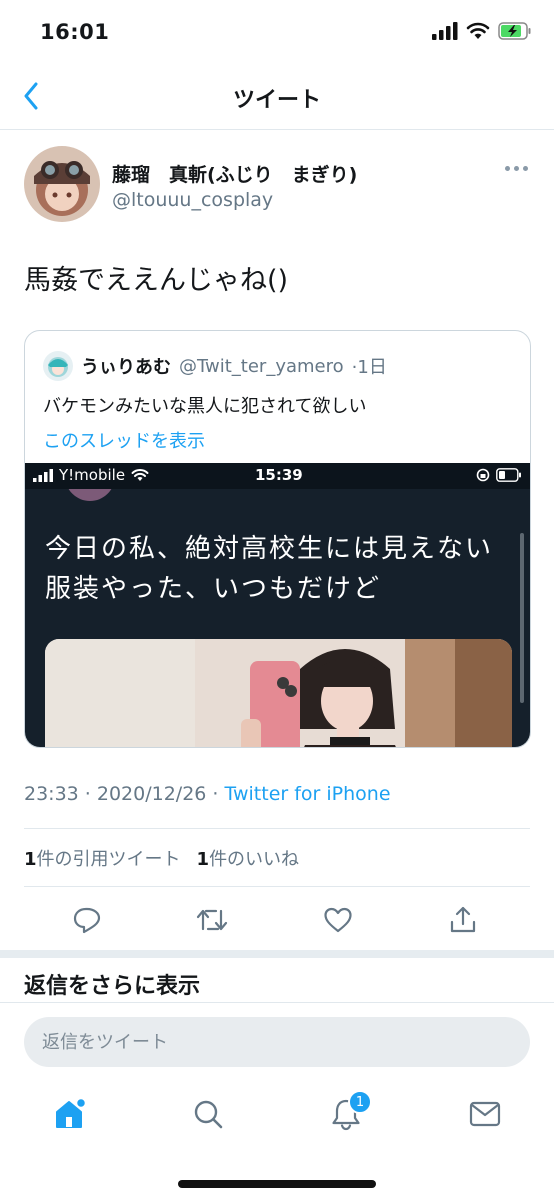  Describe the element at coordinates (445, 31) in the screenshot. I see `signal-icon` at that location.